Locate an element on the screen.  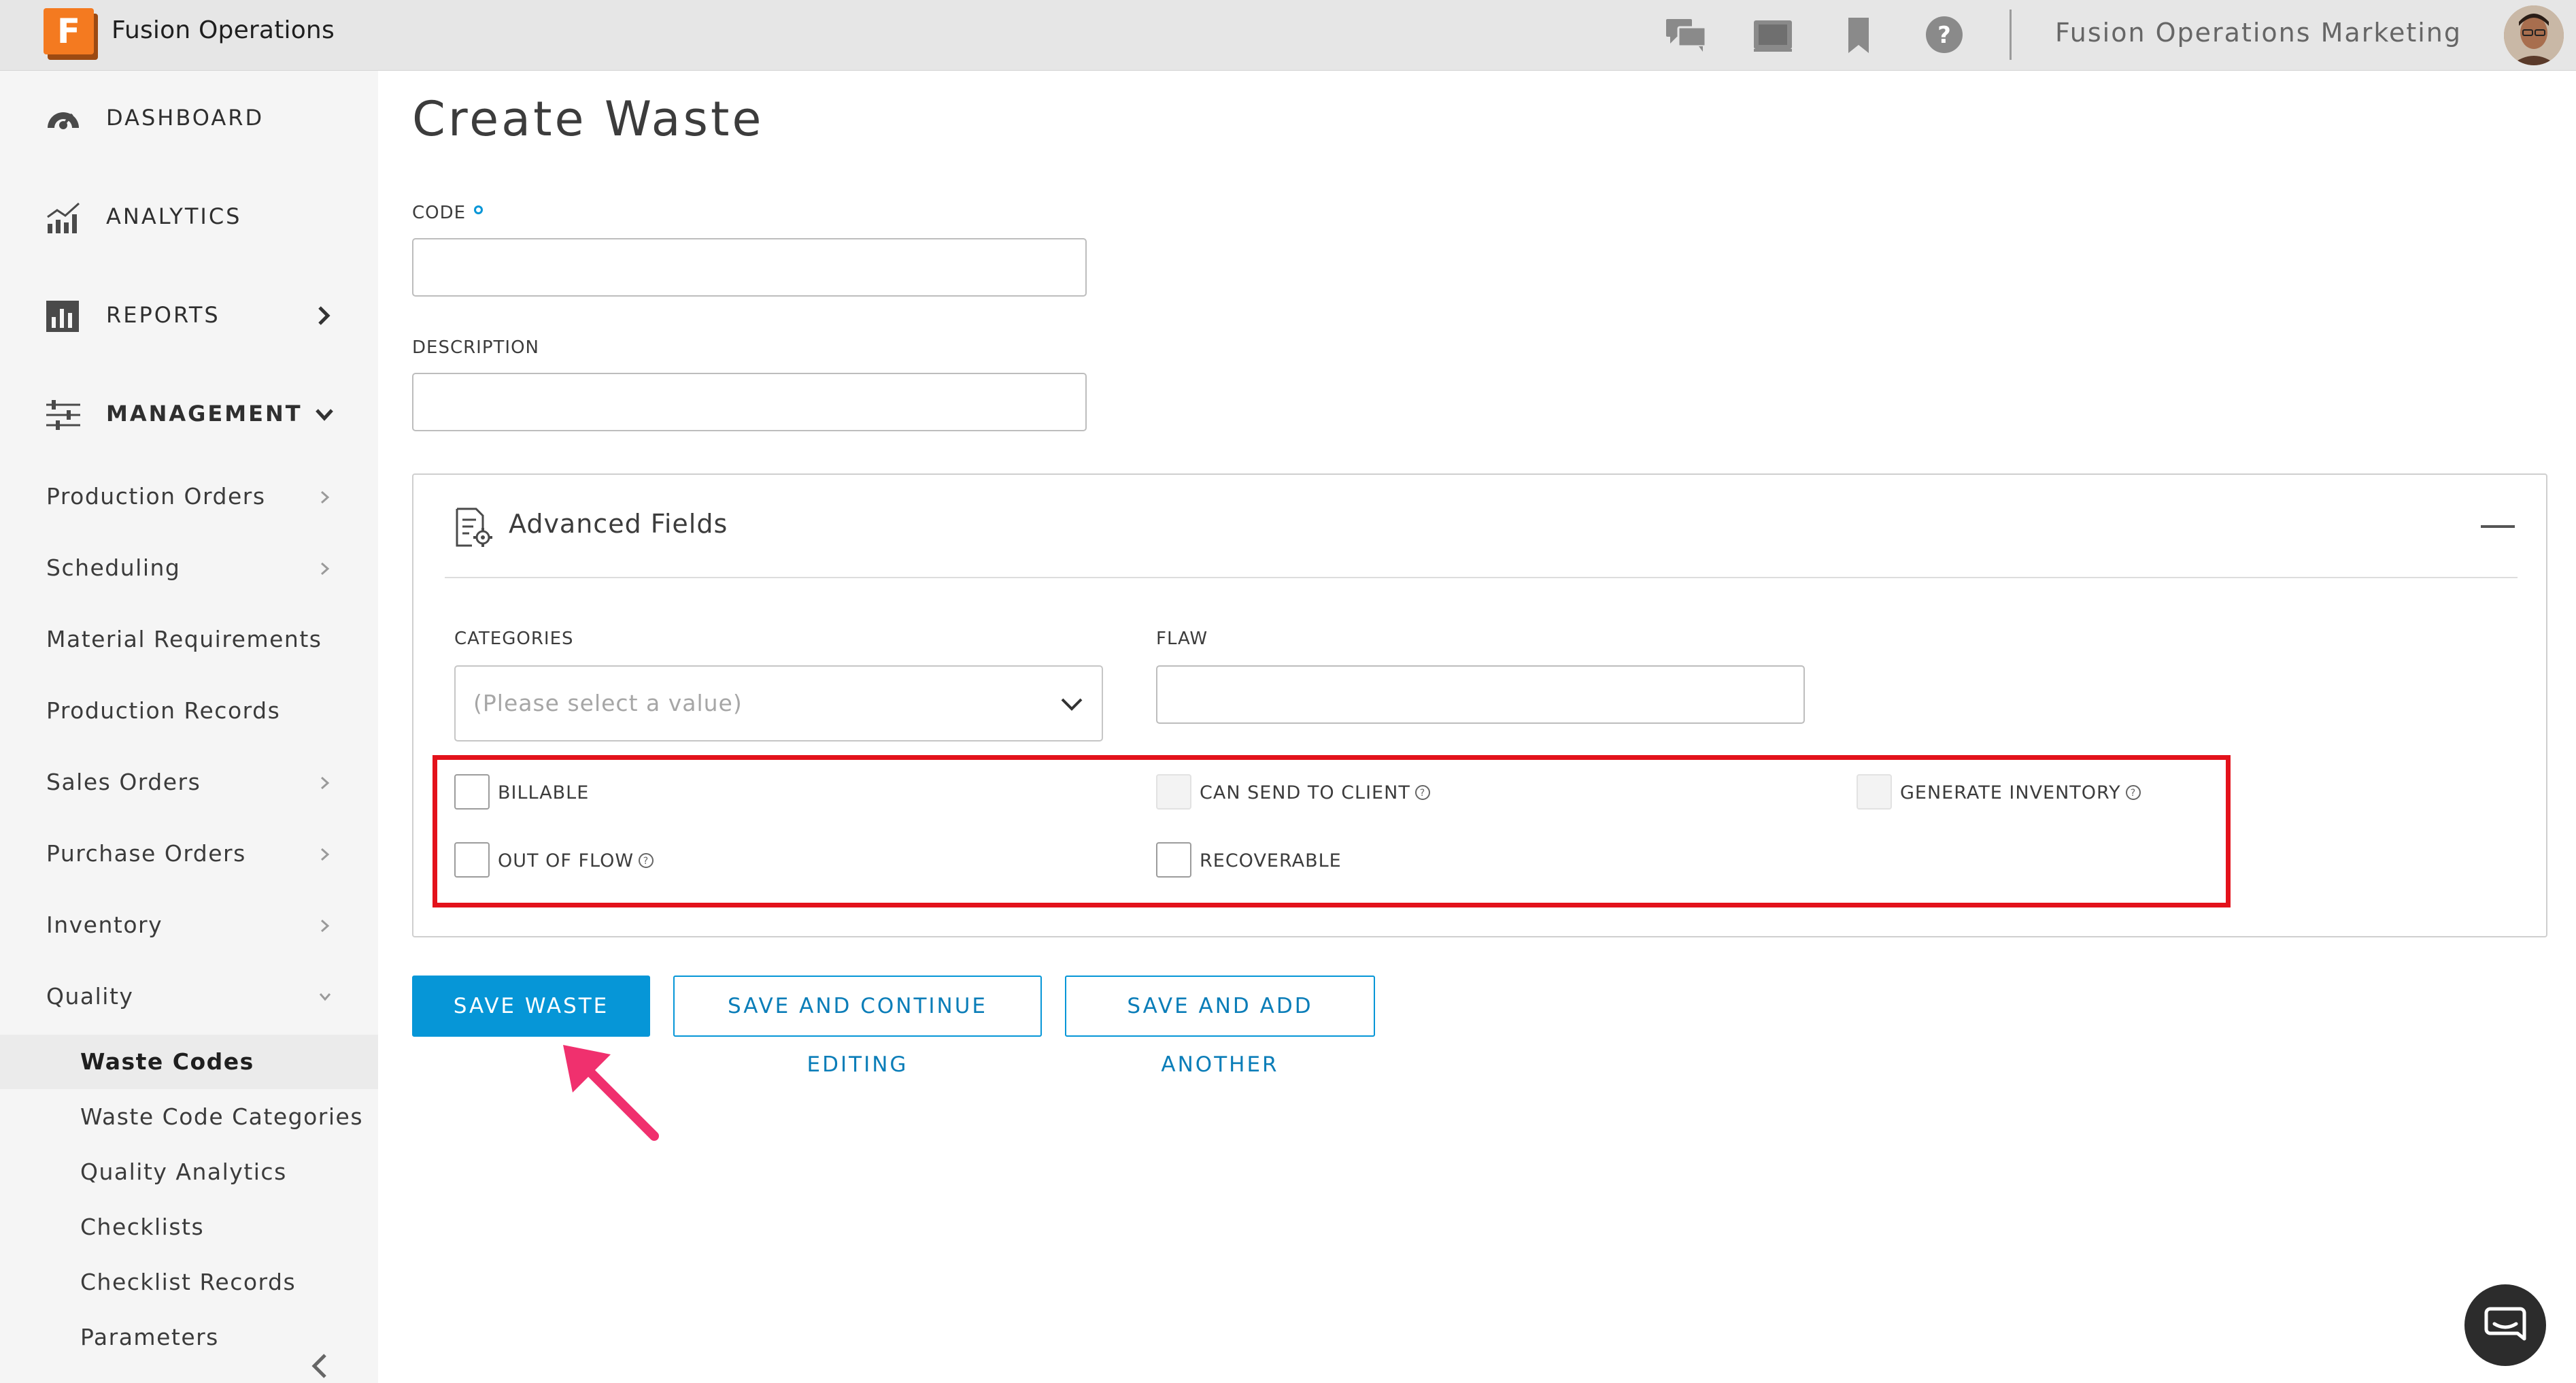
nav-reports-label: REPORTS is located at coordinates (163, 315).